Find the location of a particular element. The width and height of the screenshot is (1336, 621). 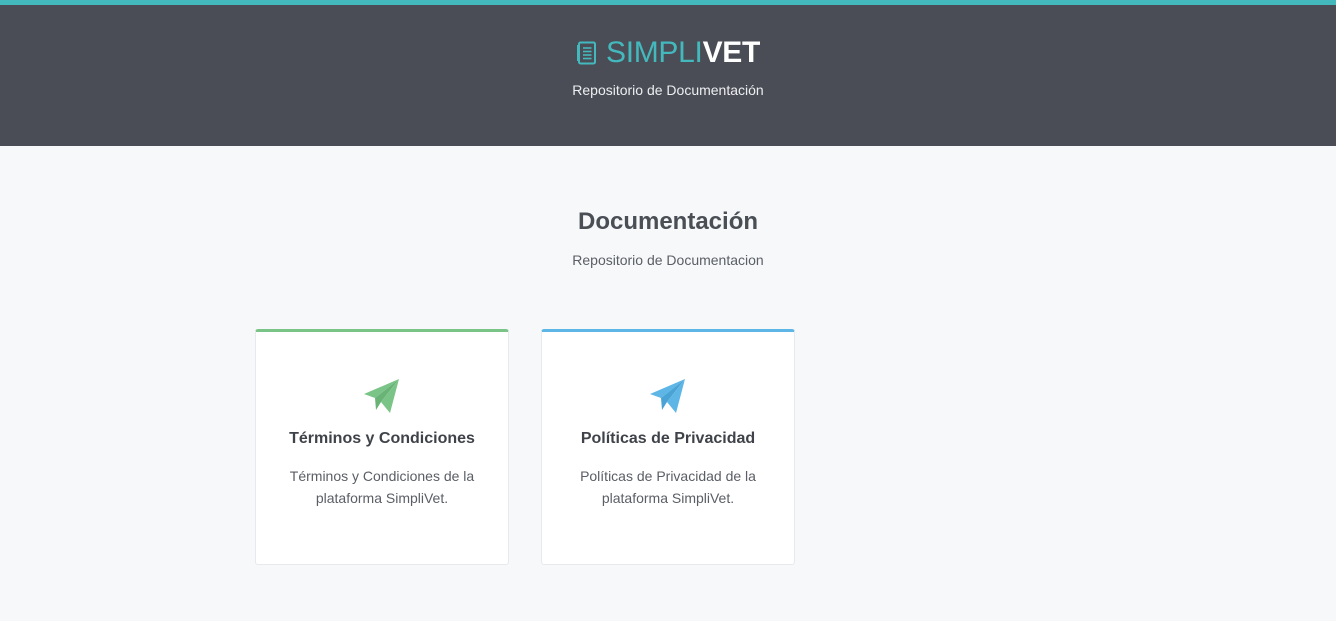

brand-name-part2: VET is located at coordinates (731, 52).